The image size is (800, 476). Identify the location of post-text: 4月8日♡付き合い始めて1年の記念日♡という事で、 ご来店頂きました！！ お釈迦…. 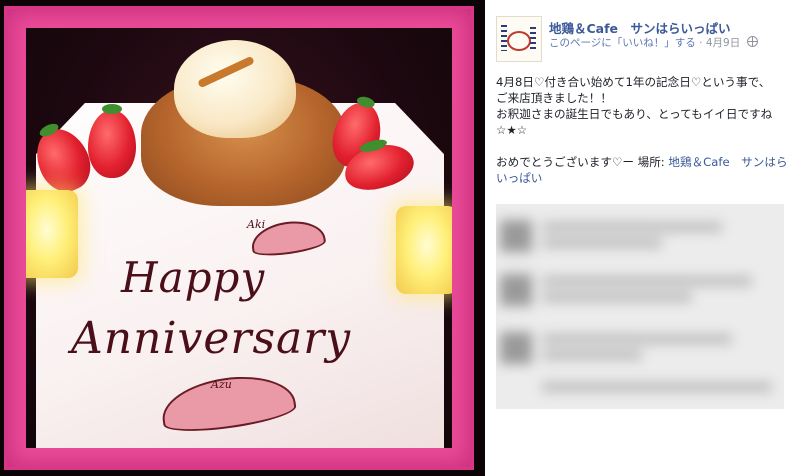
(644, 106).